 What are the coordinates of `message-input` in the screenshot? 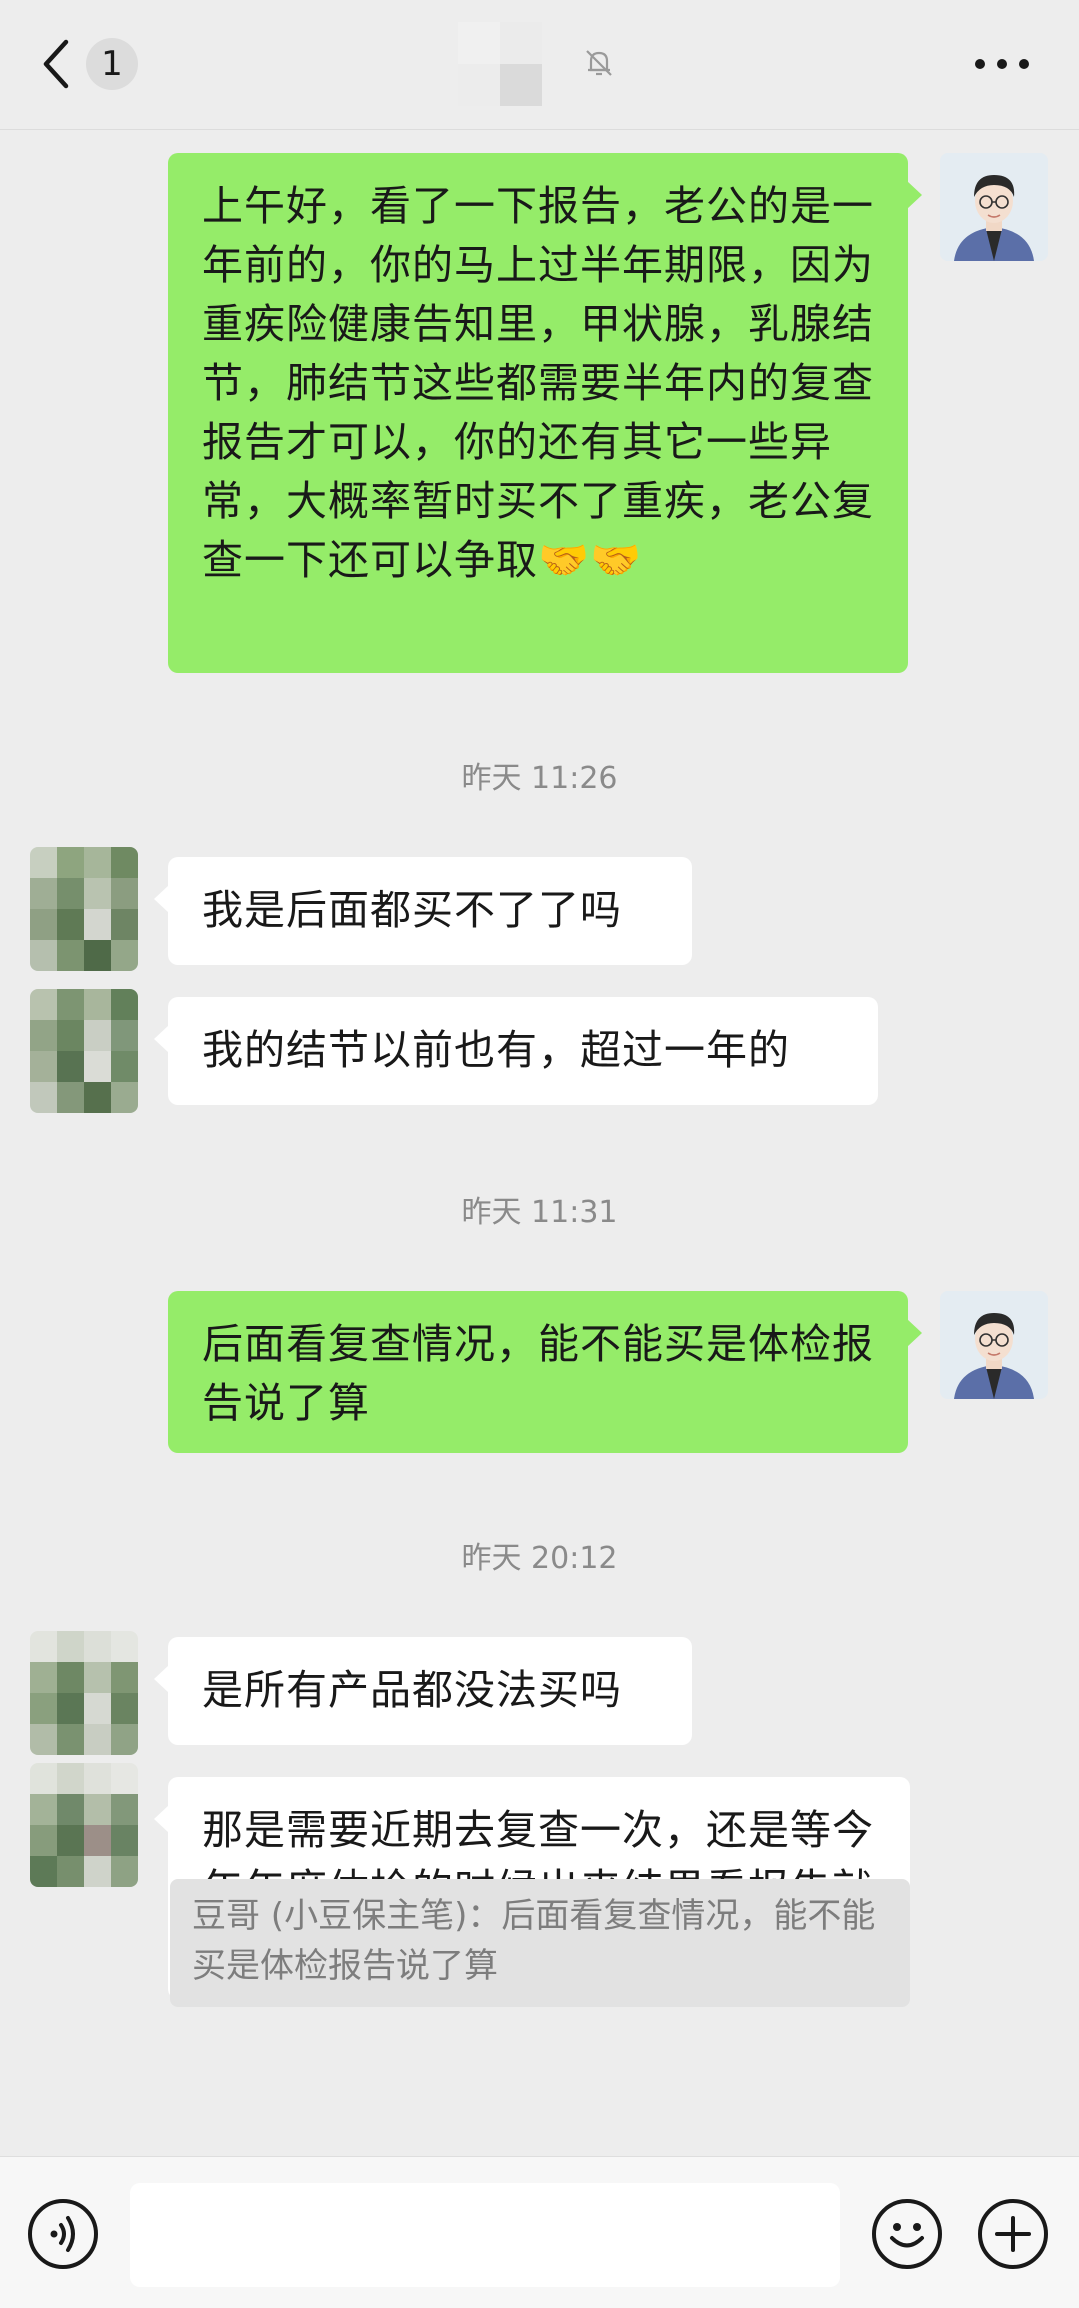 It's located at (485, 2235).